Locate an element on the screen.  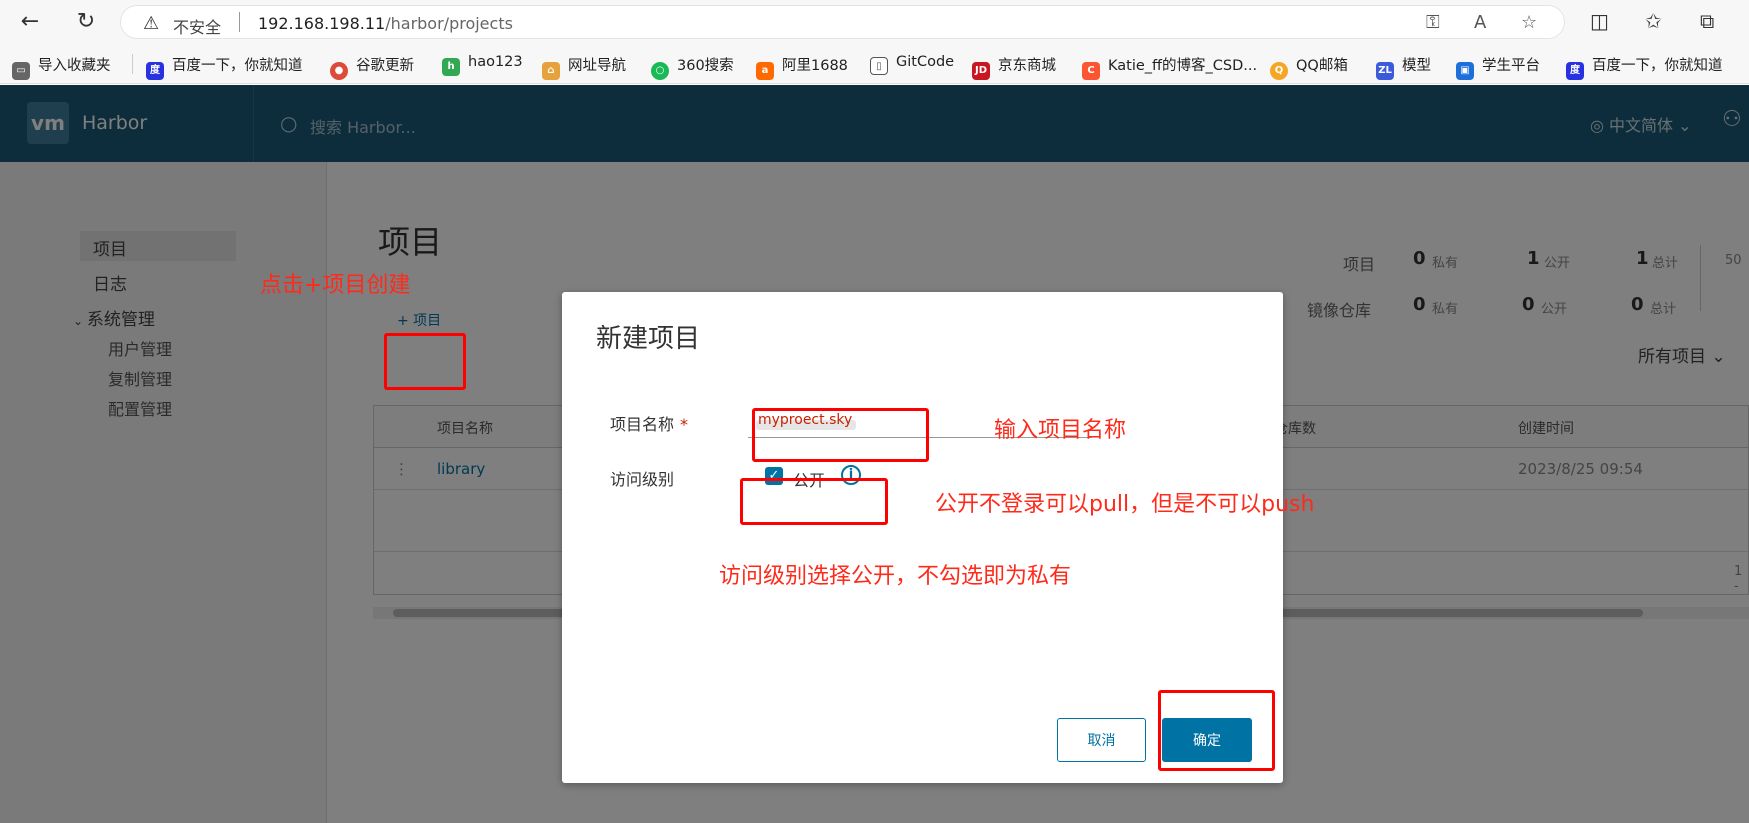
required-mark: * is located at coordinates (684, 424).